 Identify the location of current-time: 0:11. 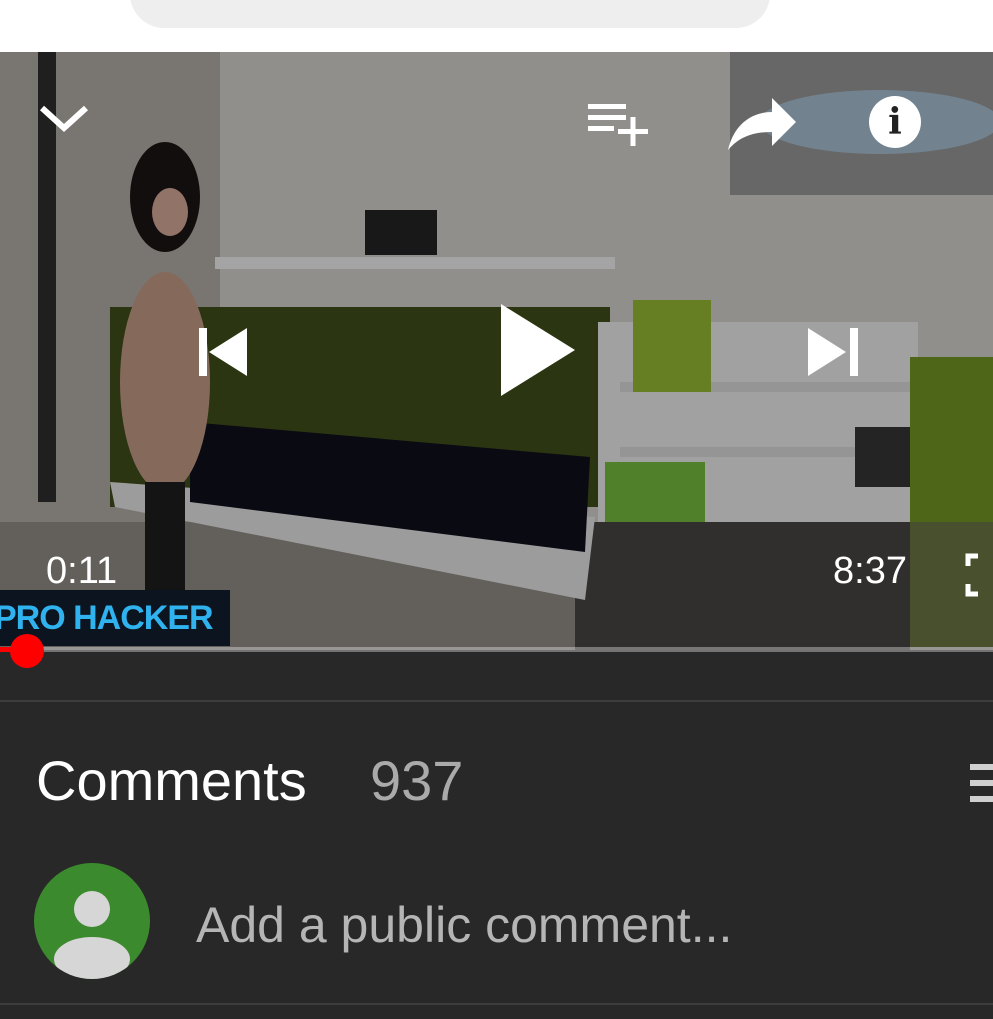
(82, 571).